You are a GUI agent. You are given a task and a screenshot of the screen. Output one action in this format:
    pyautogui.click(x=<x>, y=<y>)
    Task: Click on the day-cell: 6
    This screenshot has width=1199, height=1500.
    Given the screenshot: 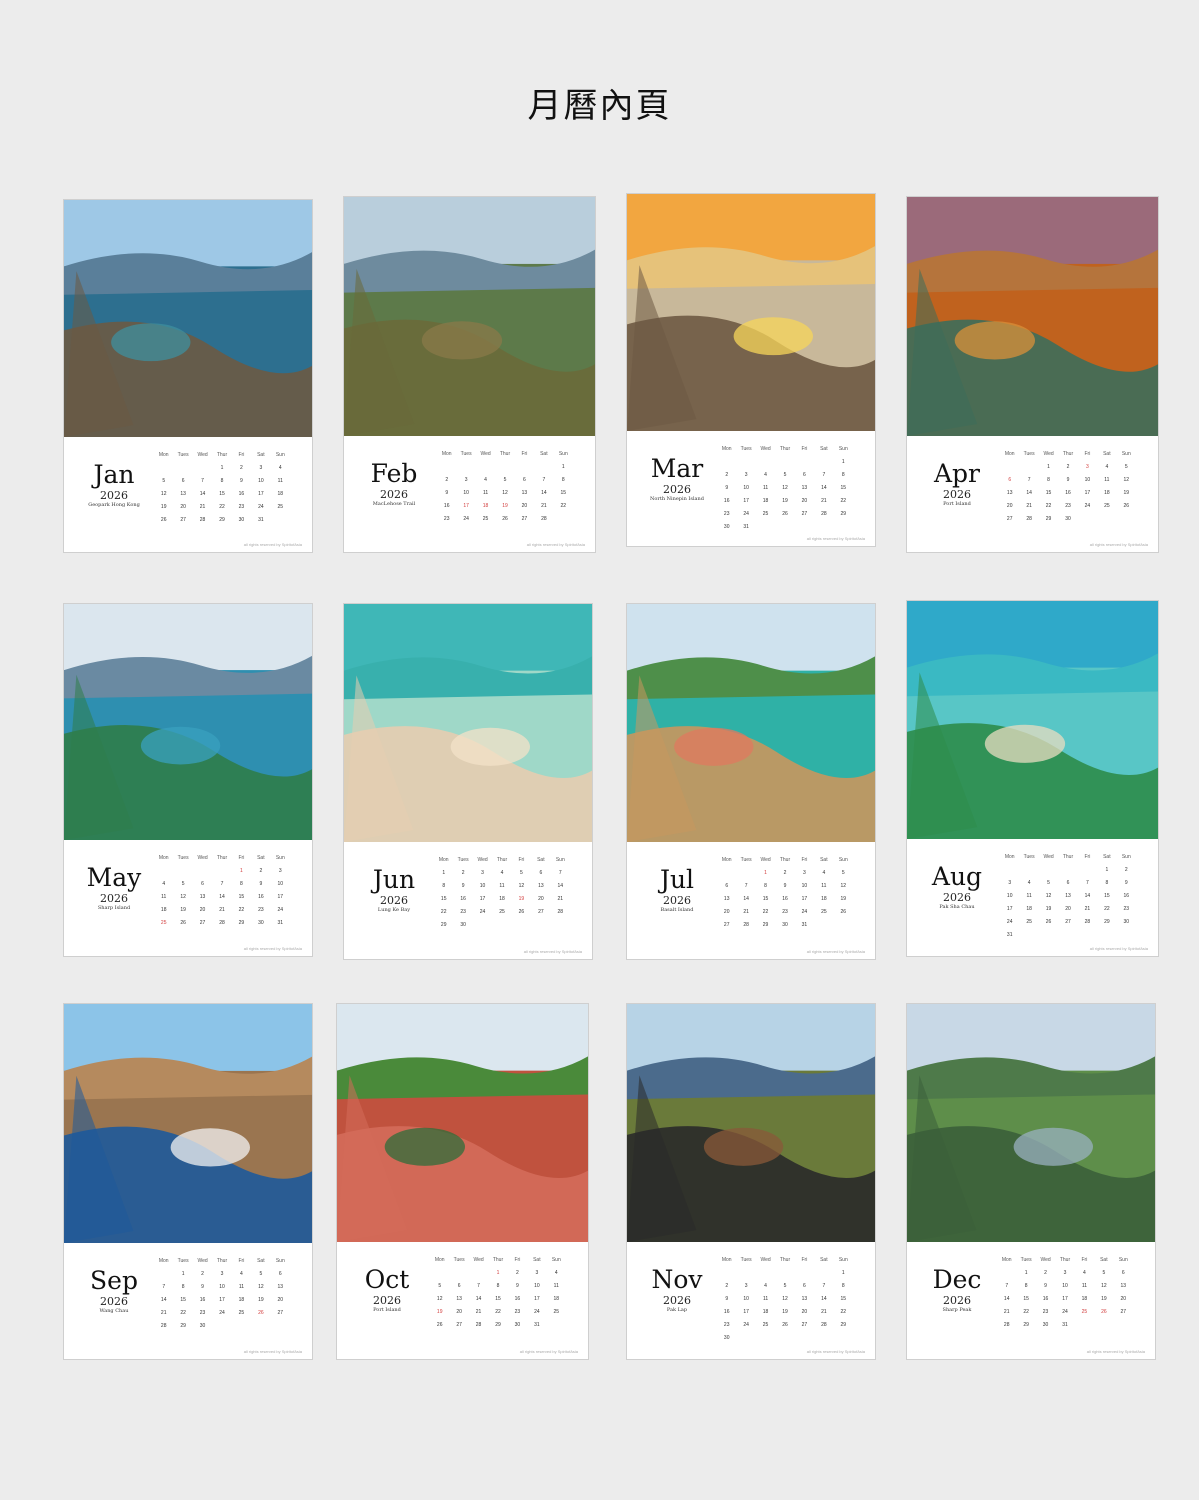 What is the action you would take?
    pyautogui.click(x=1123, y=1273)
    